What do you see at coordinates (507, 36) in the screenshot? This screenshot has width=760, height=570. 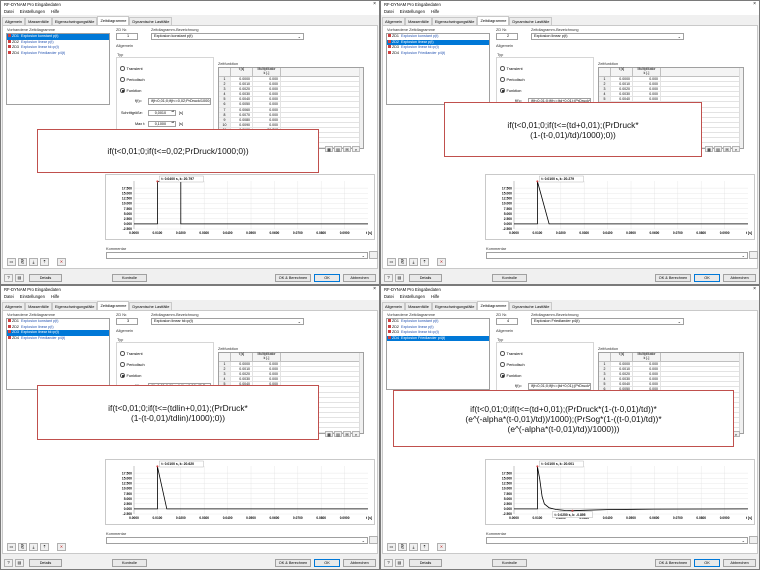 I see `zd-nr-field: 2` at bounding box center [507, 36].